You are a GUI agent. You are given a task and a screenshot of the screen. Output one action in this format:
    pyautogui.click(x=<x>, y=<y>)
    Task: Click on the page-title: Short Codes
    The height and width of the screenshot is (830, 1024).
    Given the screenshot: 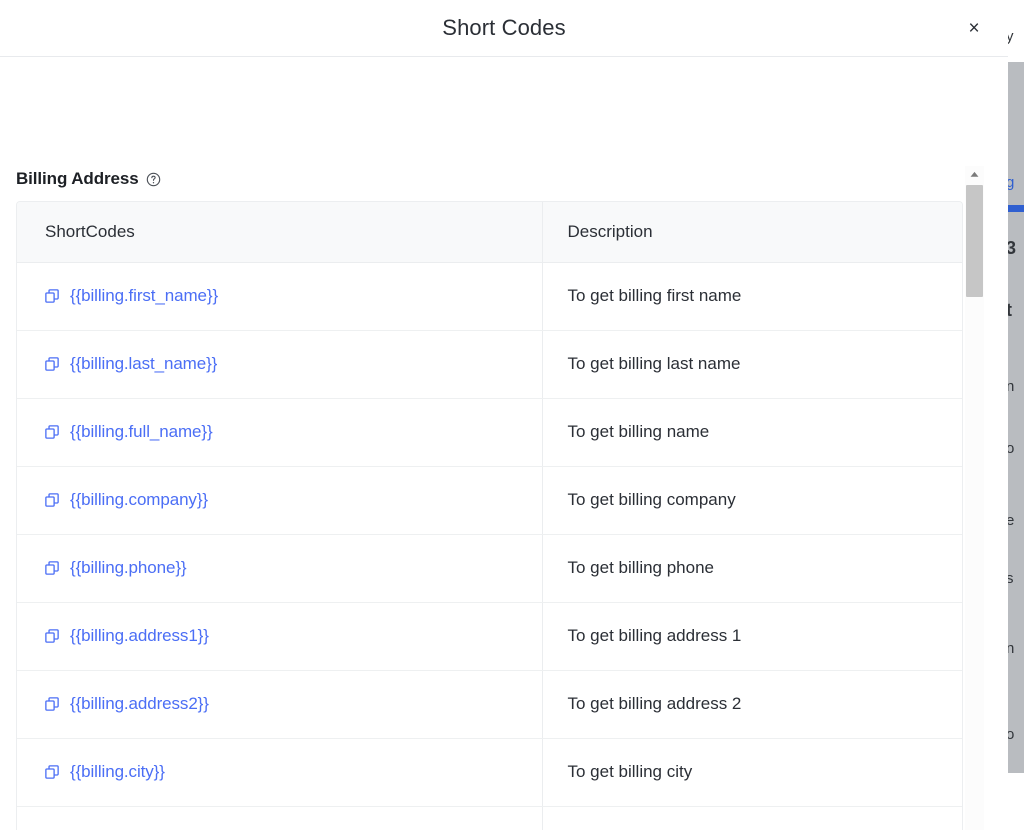 What is the action you would take?
    pyautogui.click(x=504, y=27)
    